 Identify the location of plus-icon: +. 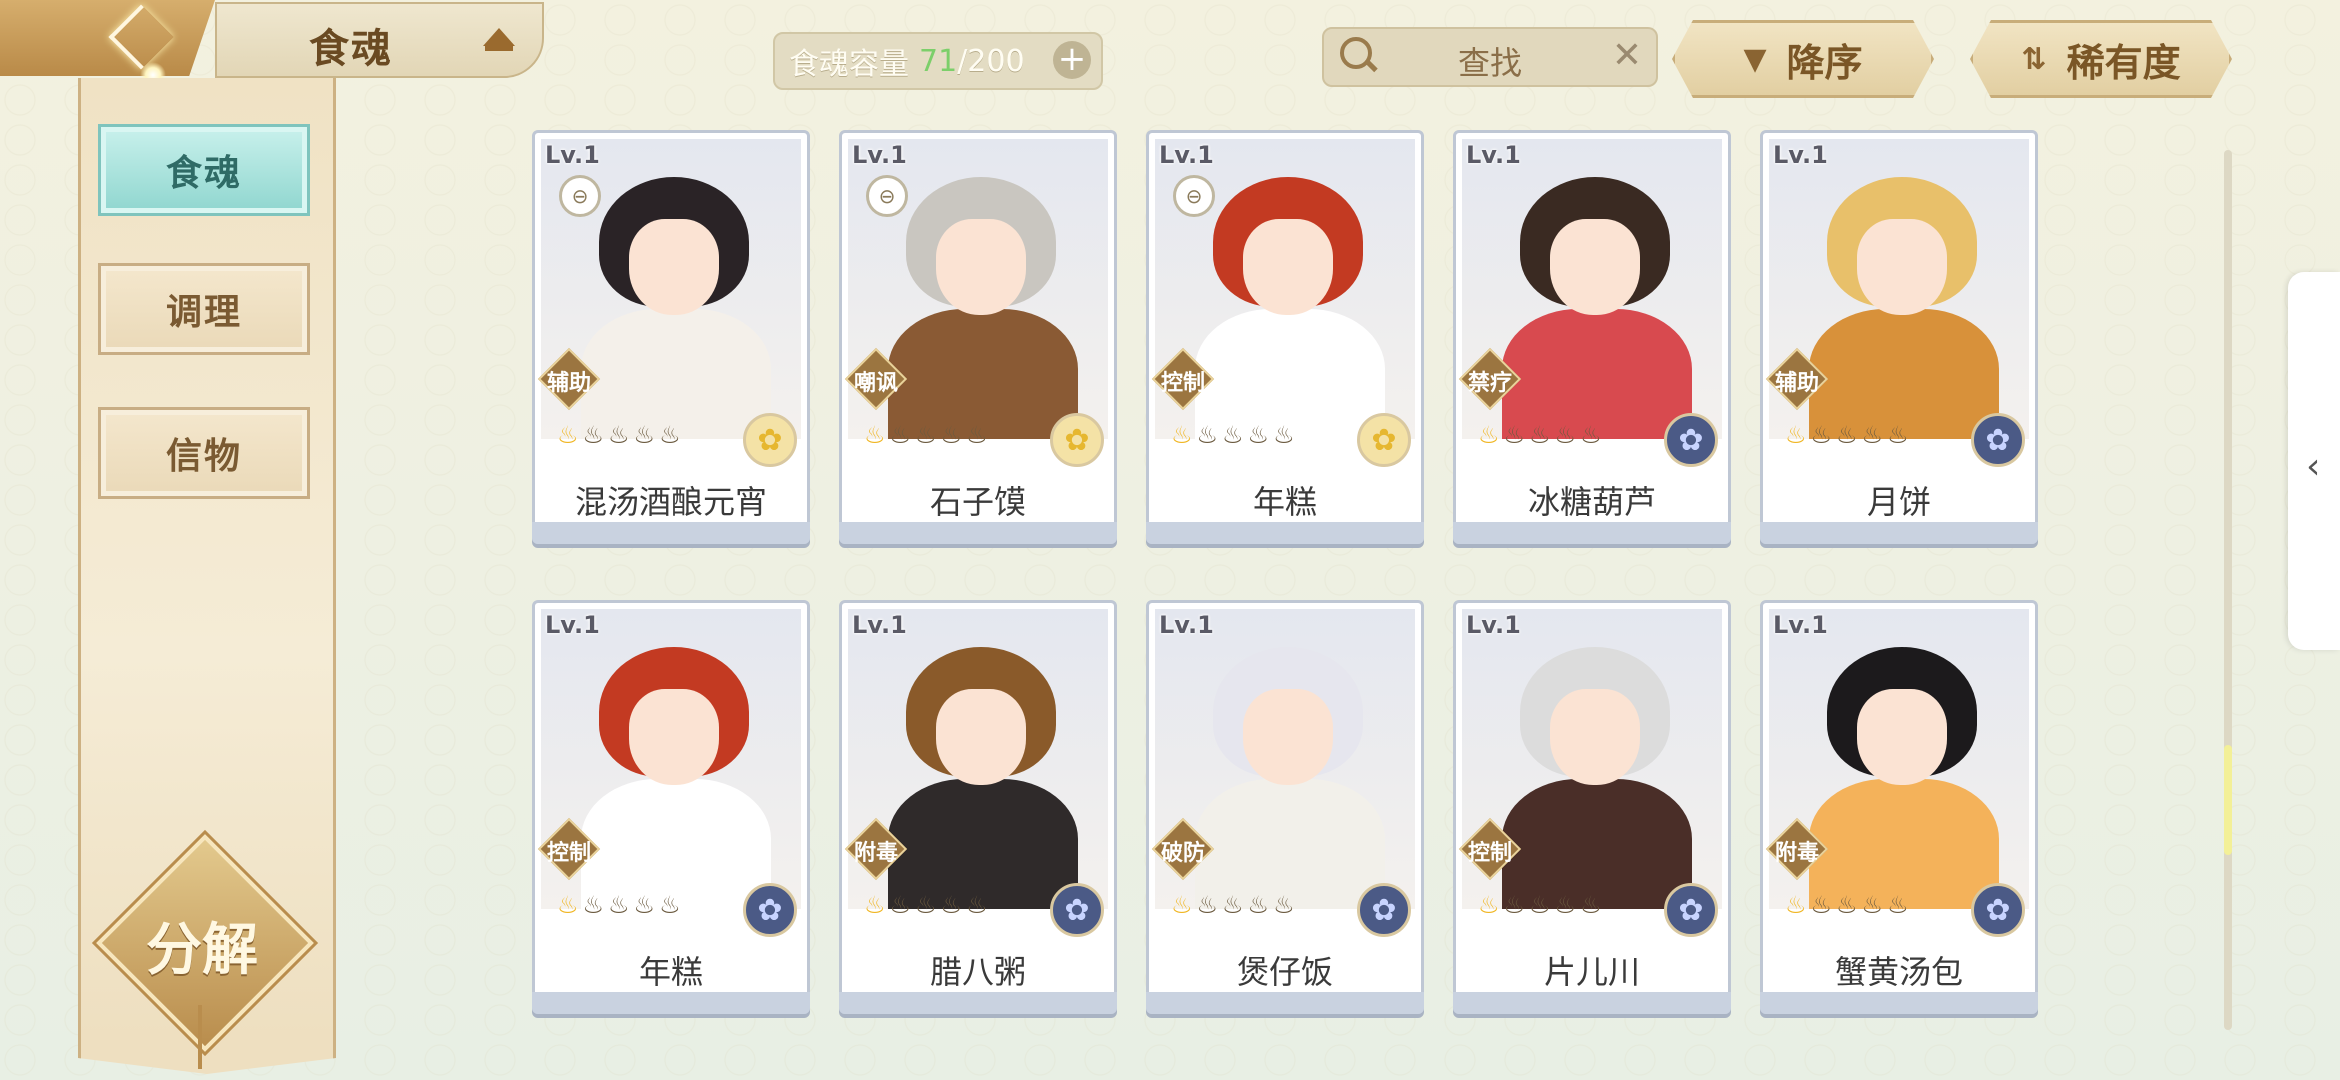
(1072, 60).